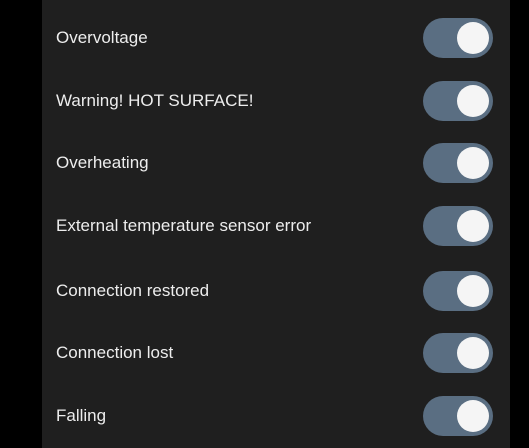 This screenshot has width=529, height=448. Describe the element at coordinates (276, 38) in the screenshot. I see `setting-row-overvoltage: Overvoltage` at that location.